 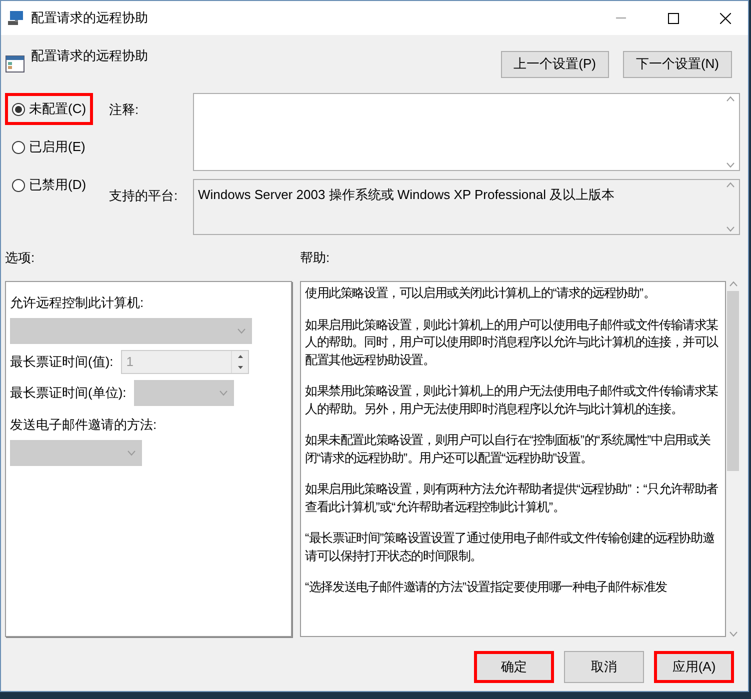 I want to click on scrollbar, so click(x=733, y=459).